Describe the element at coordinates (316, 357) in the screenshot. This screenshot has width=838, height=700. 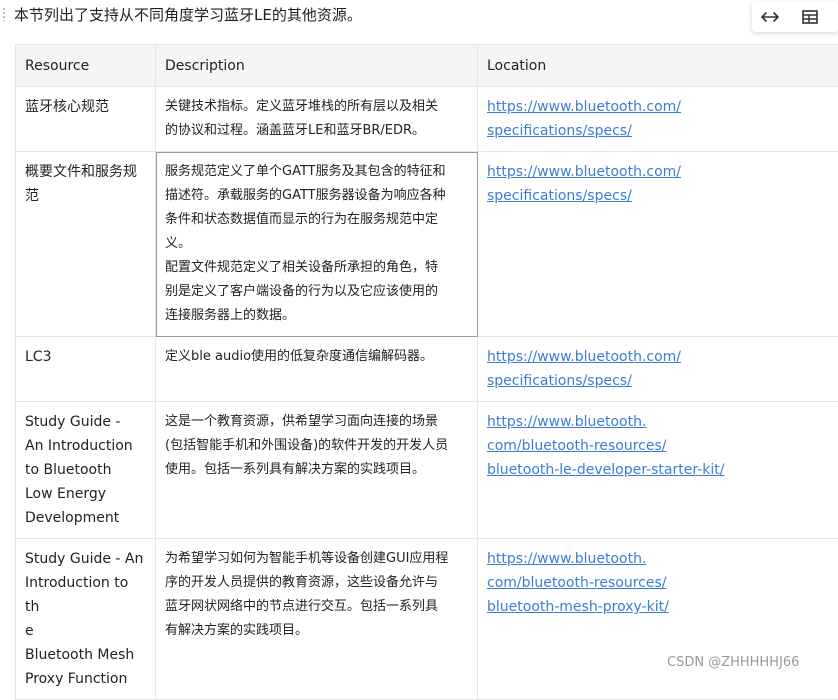
I see `description-text-line: 定义ble audio使用的低复杂度通信编解码器。` at that location.